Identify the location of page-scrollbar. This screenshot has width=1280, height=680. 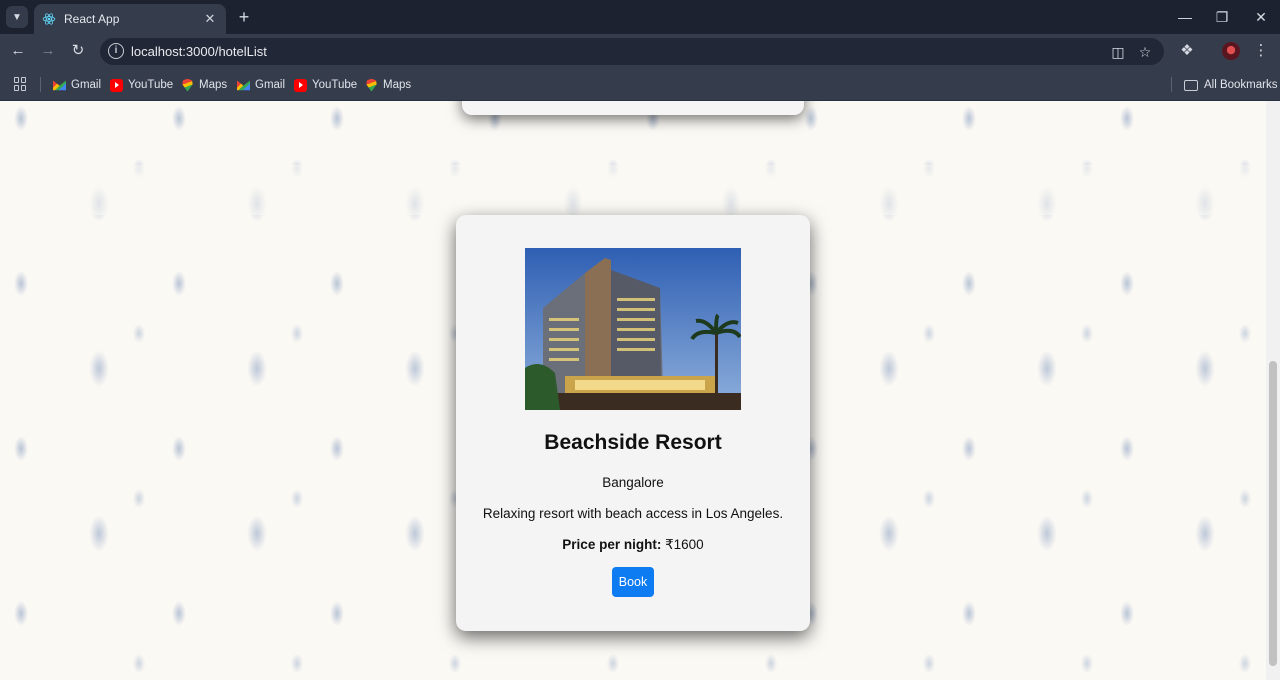
(1273, 390).